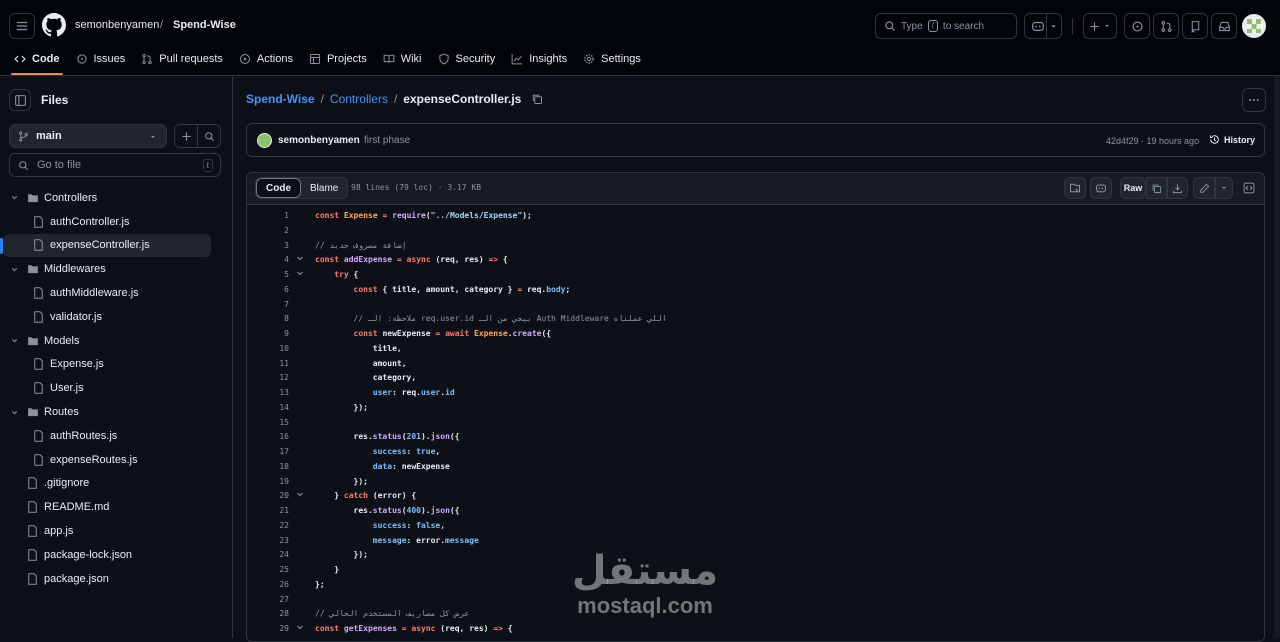 The width and height of the screenshot is (1280, 642). Describe the element at coordinates (116, 222) in the screenshot. I see `tree-file: authController.js` at that location.